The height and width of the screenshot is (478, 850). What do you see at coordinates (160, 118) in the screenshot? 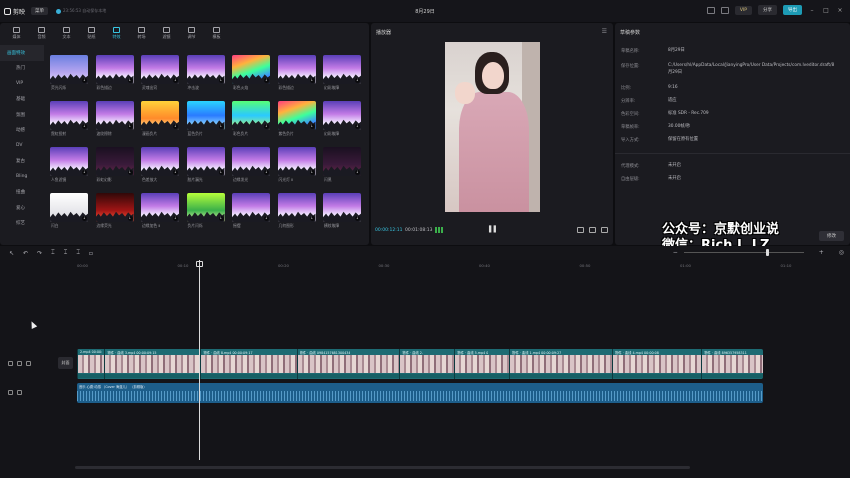
I see `effect-tile: ↓ 漫画负片` at bounding box center [160, 118].